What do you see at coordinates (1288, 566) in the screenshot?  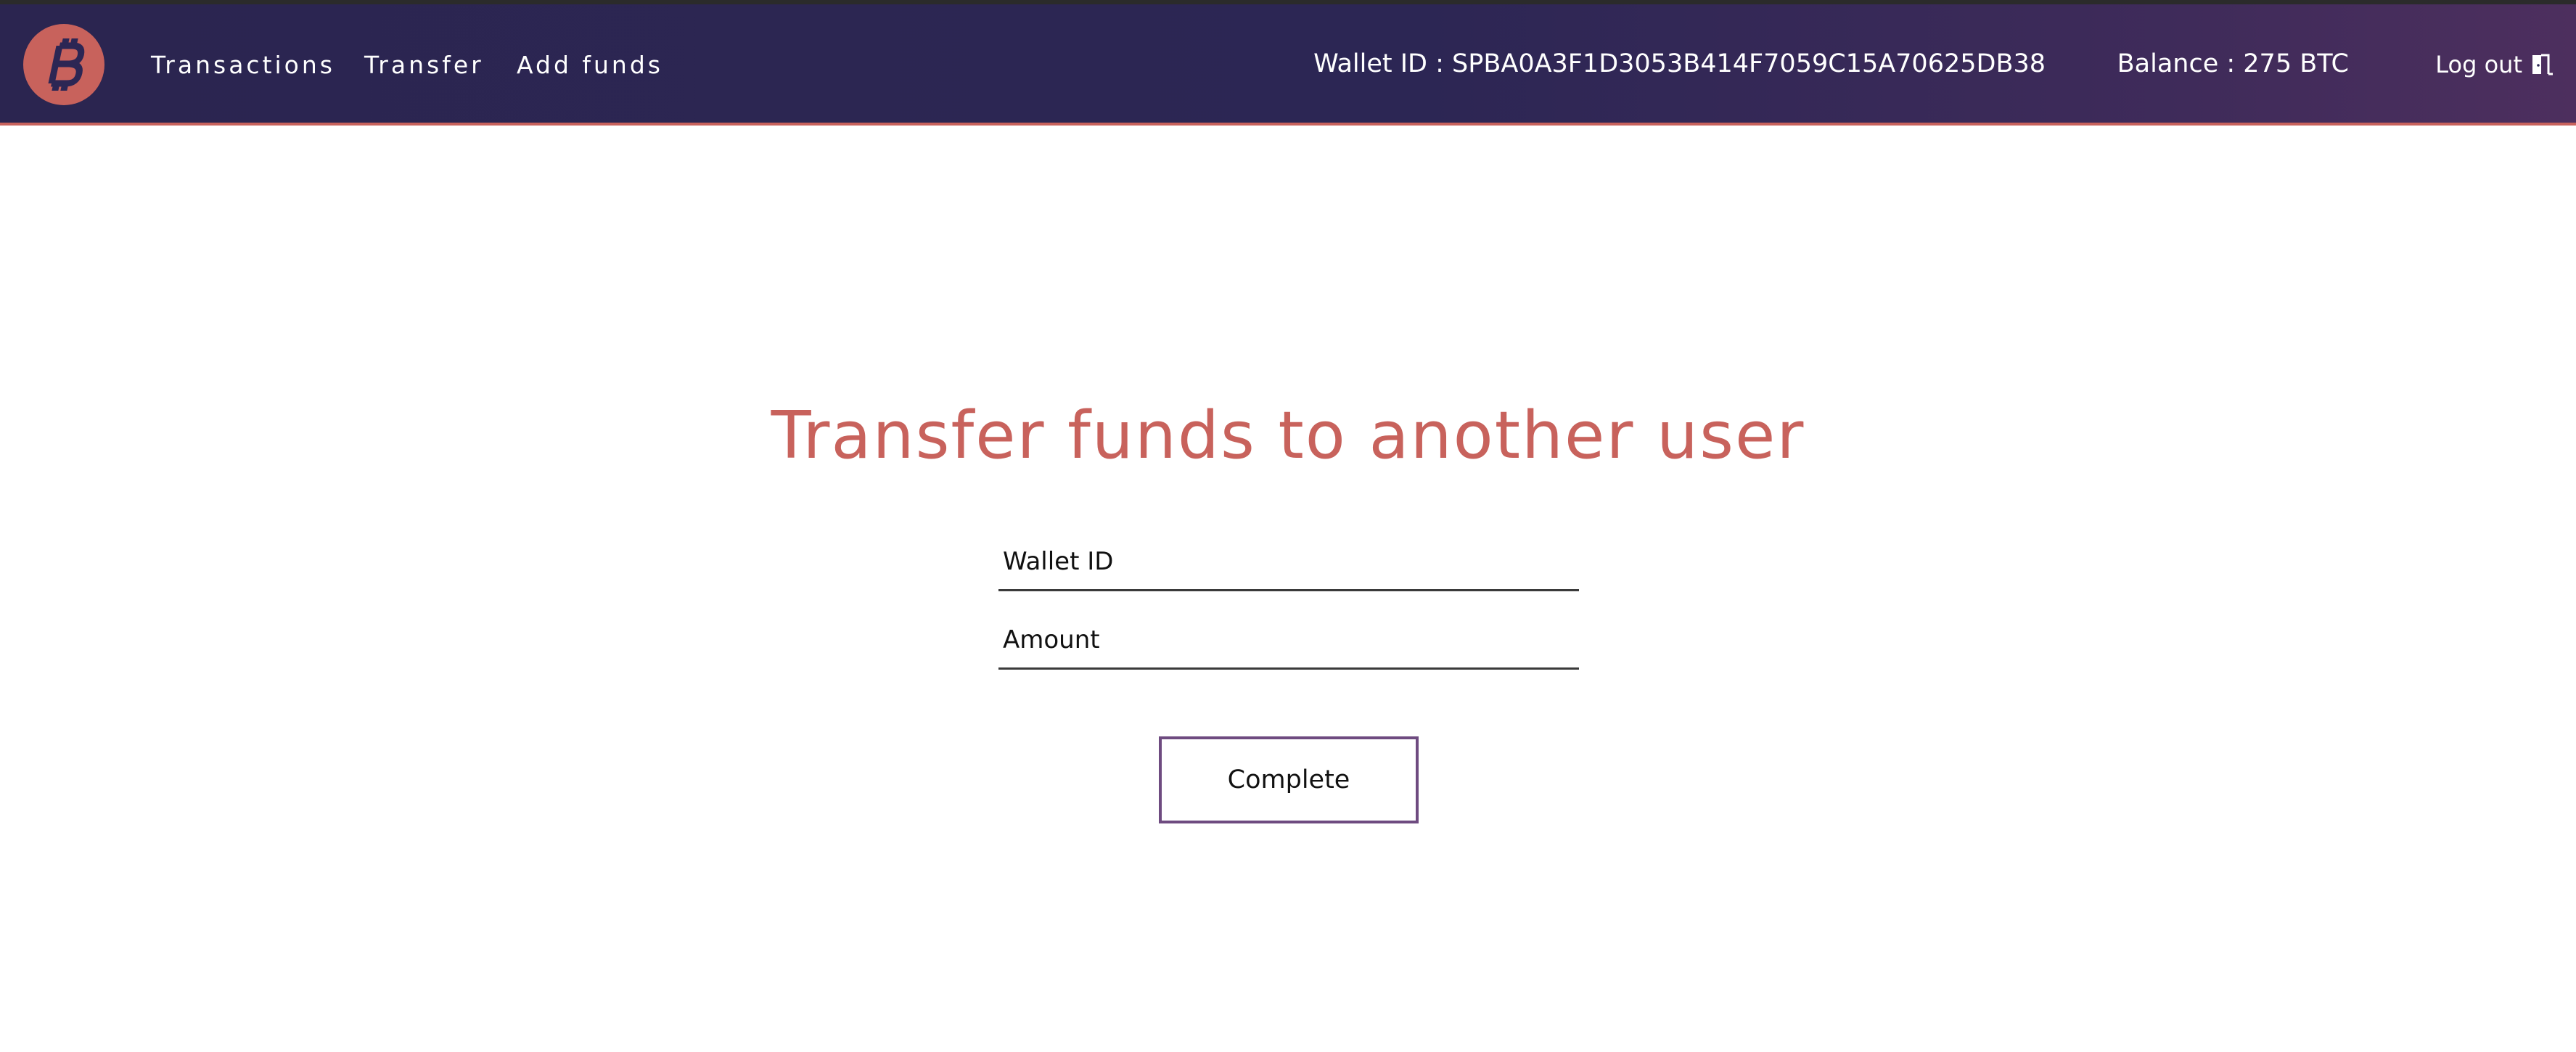 I see `wallet-id-input` at bounding box center [1288, 566].